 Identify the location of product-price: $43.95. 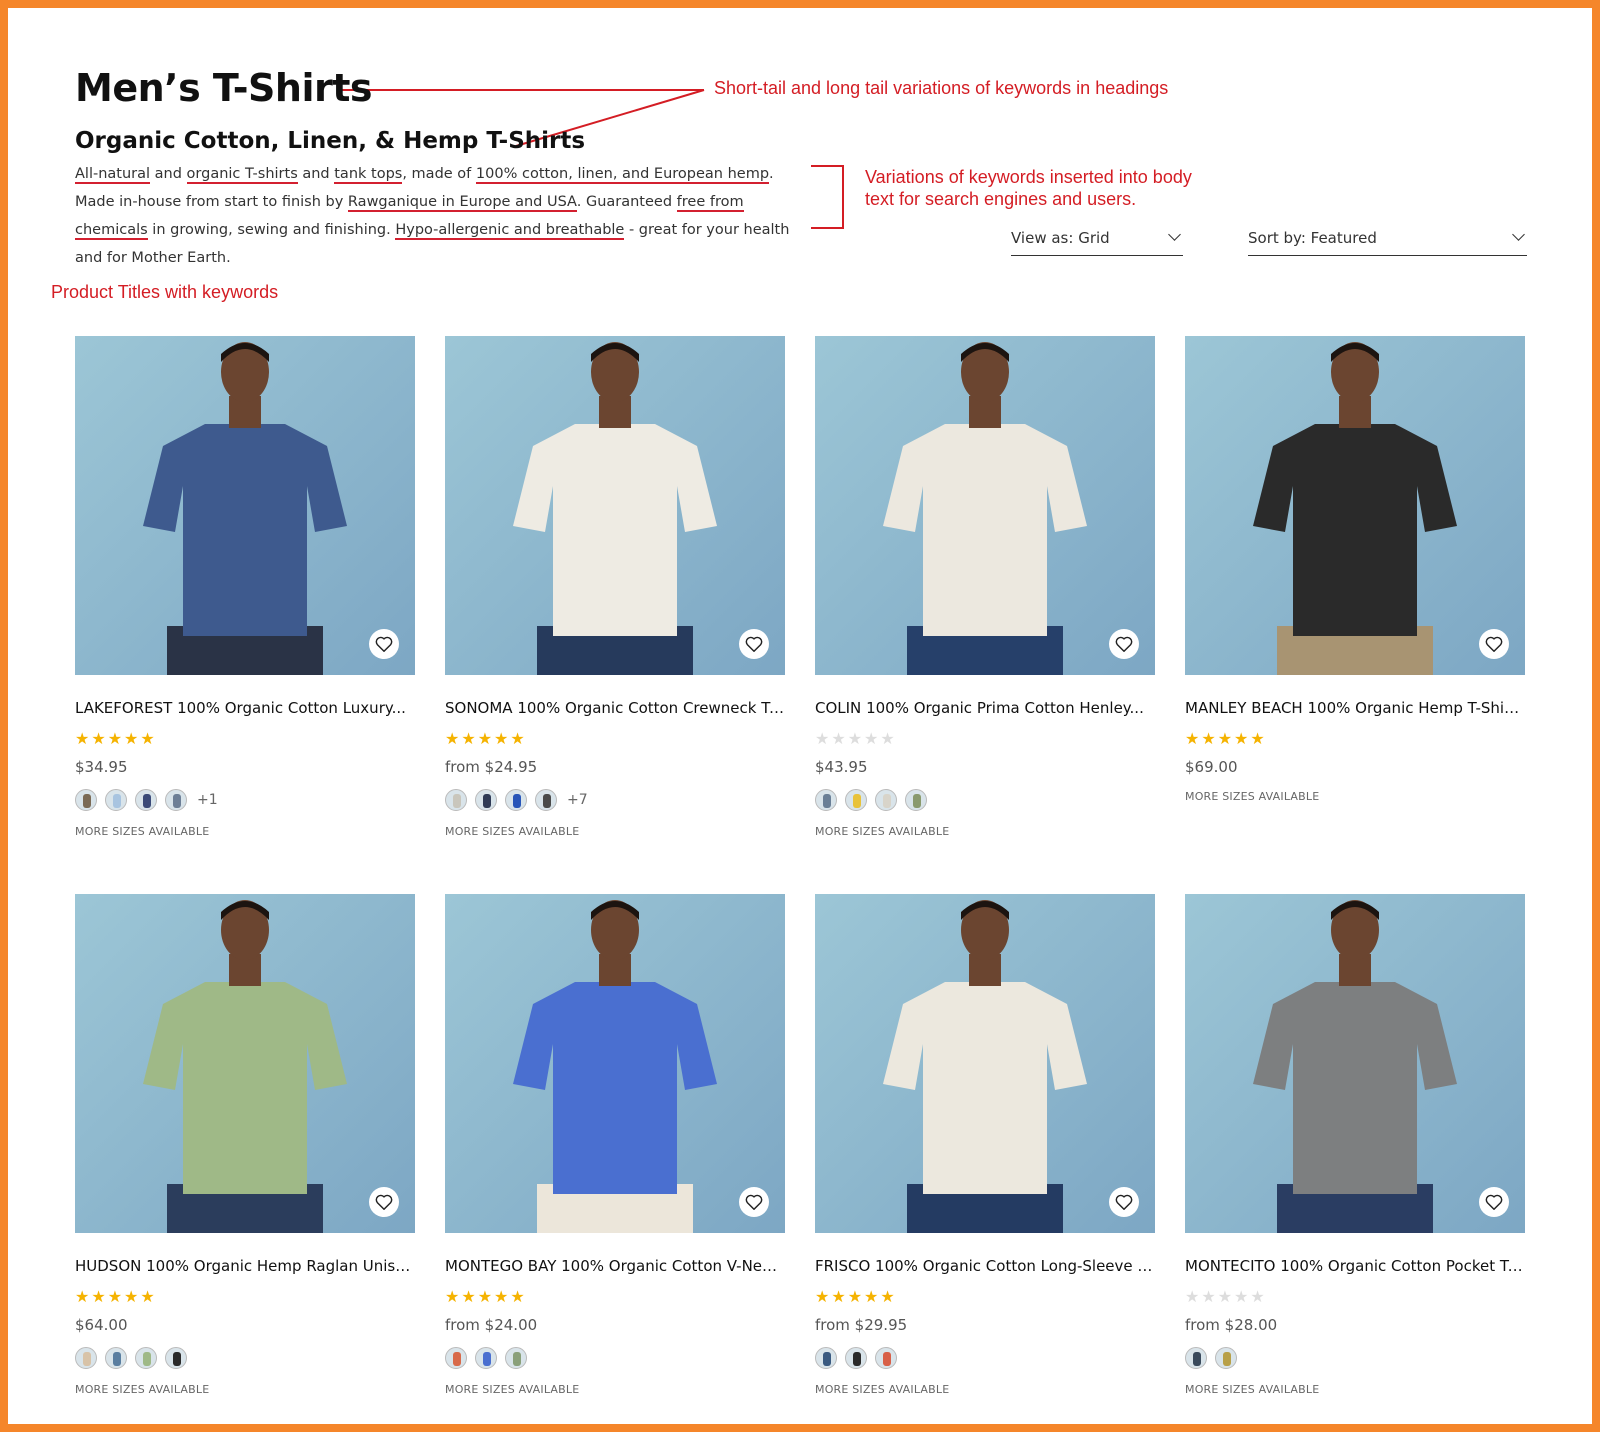
(841, 767).